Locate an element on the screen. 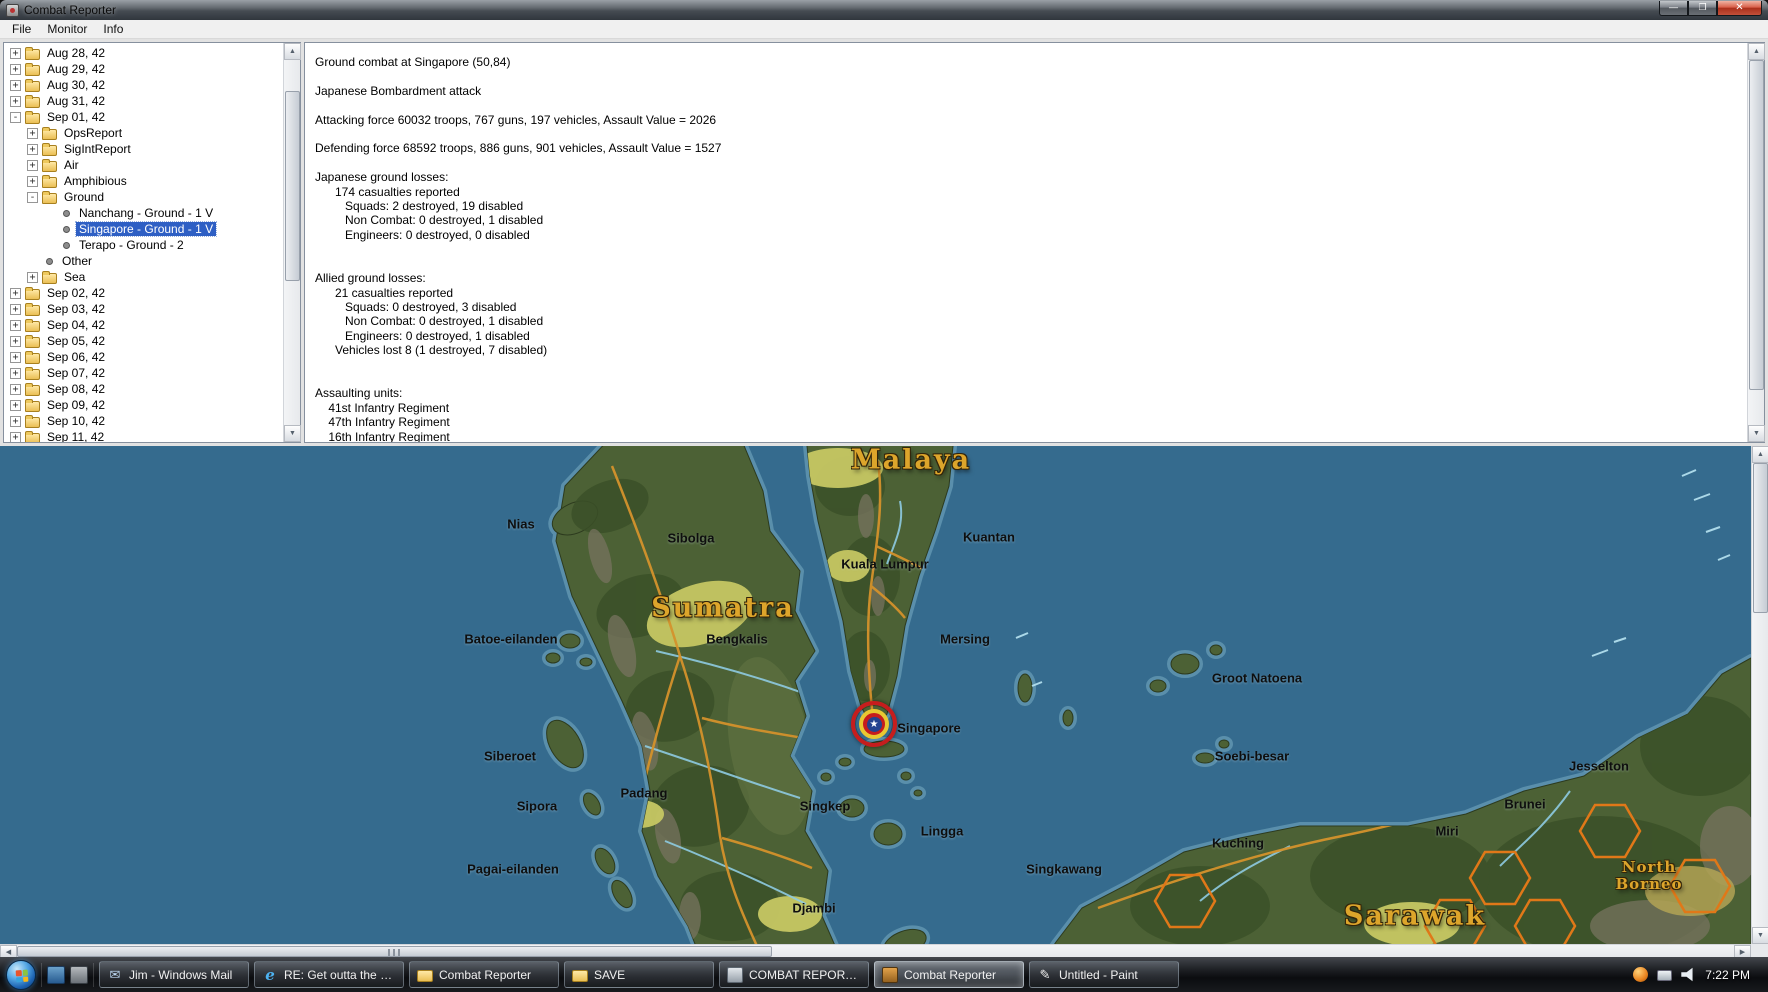 This screenshot has height=992, width=1768. taskbar-button: Jim - Windows Mail is located at coordinates (174, 974).